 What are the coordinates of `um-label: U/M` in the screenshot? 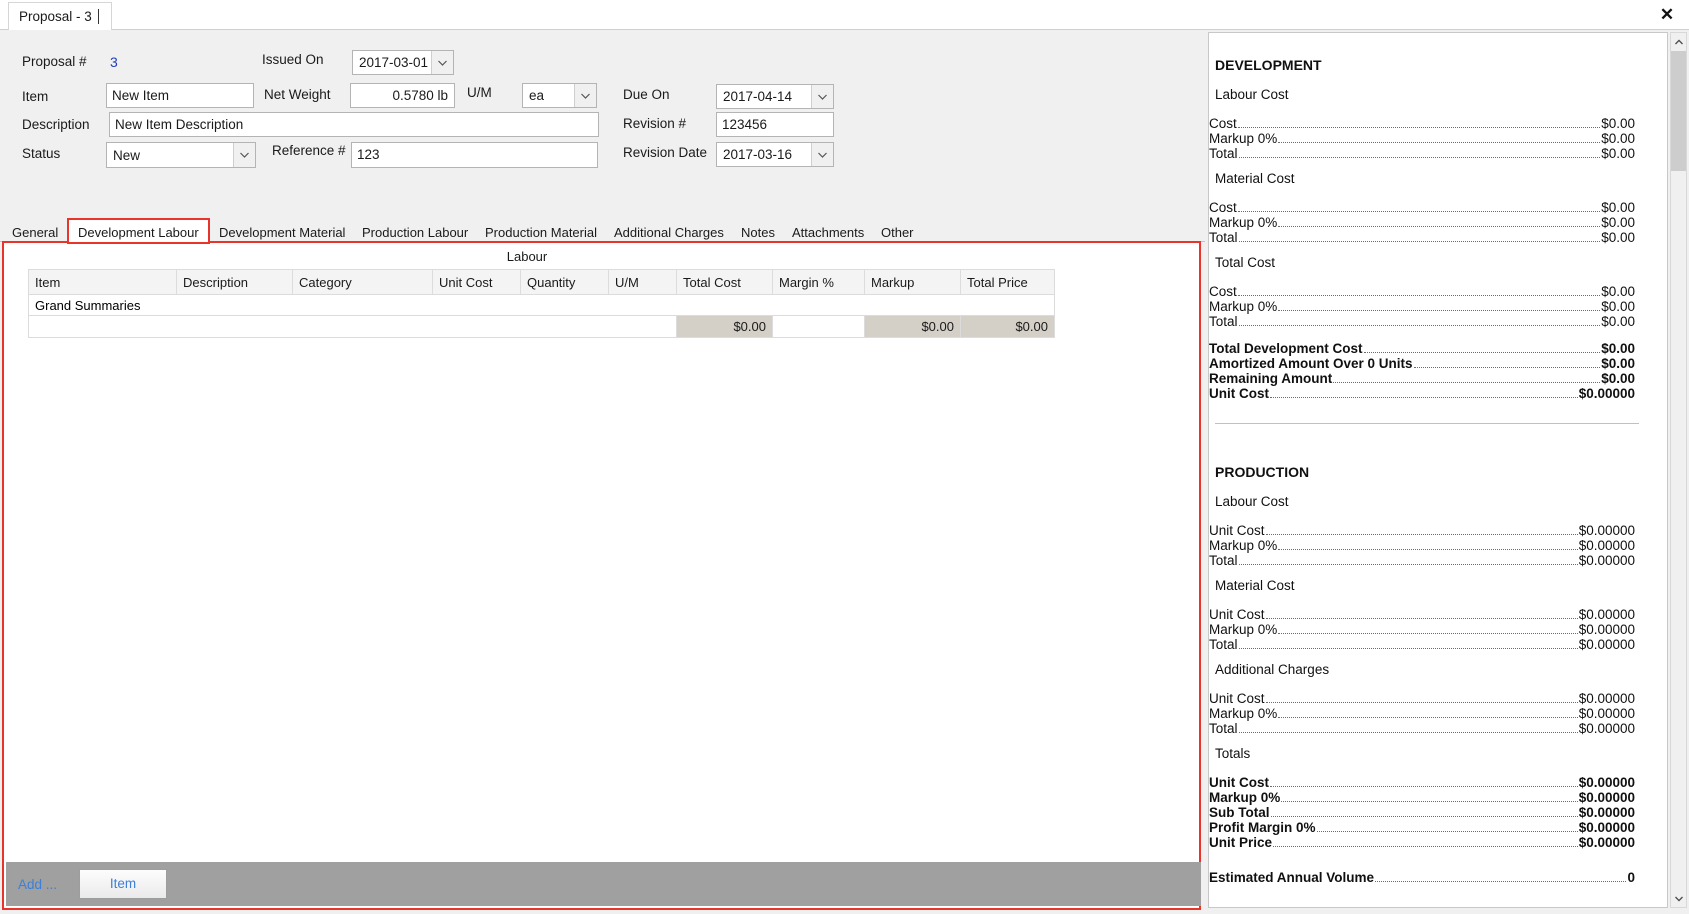 It's located at (479, 92).